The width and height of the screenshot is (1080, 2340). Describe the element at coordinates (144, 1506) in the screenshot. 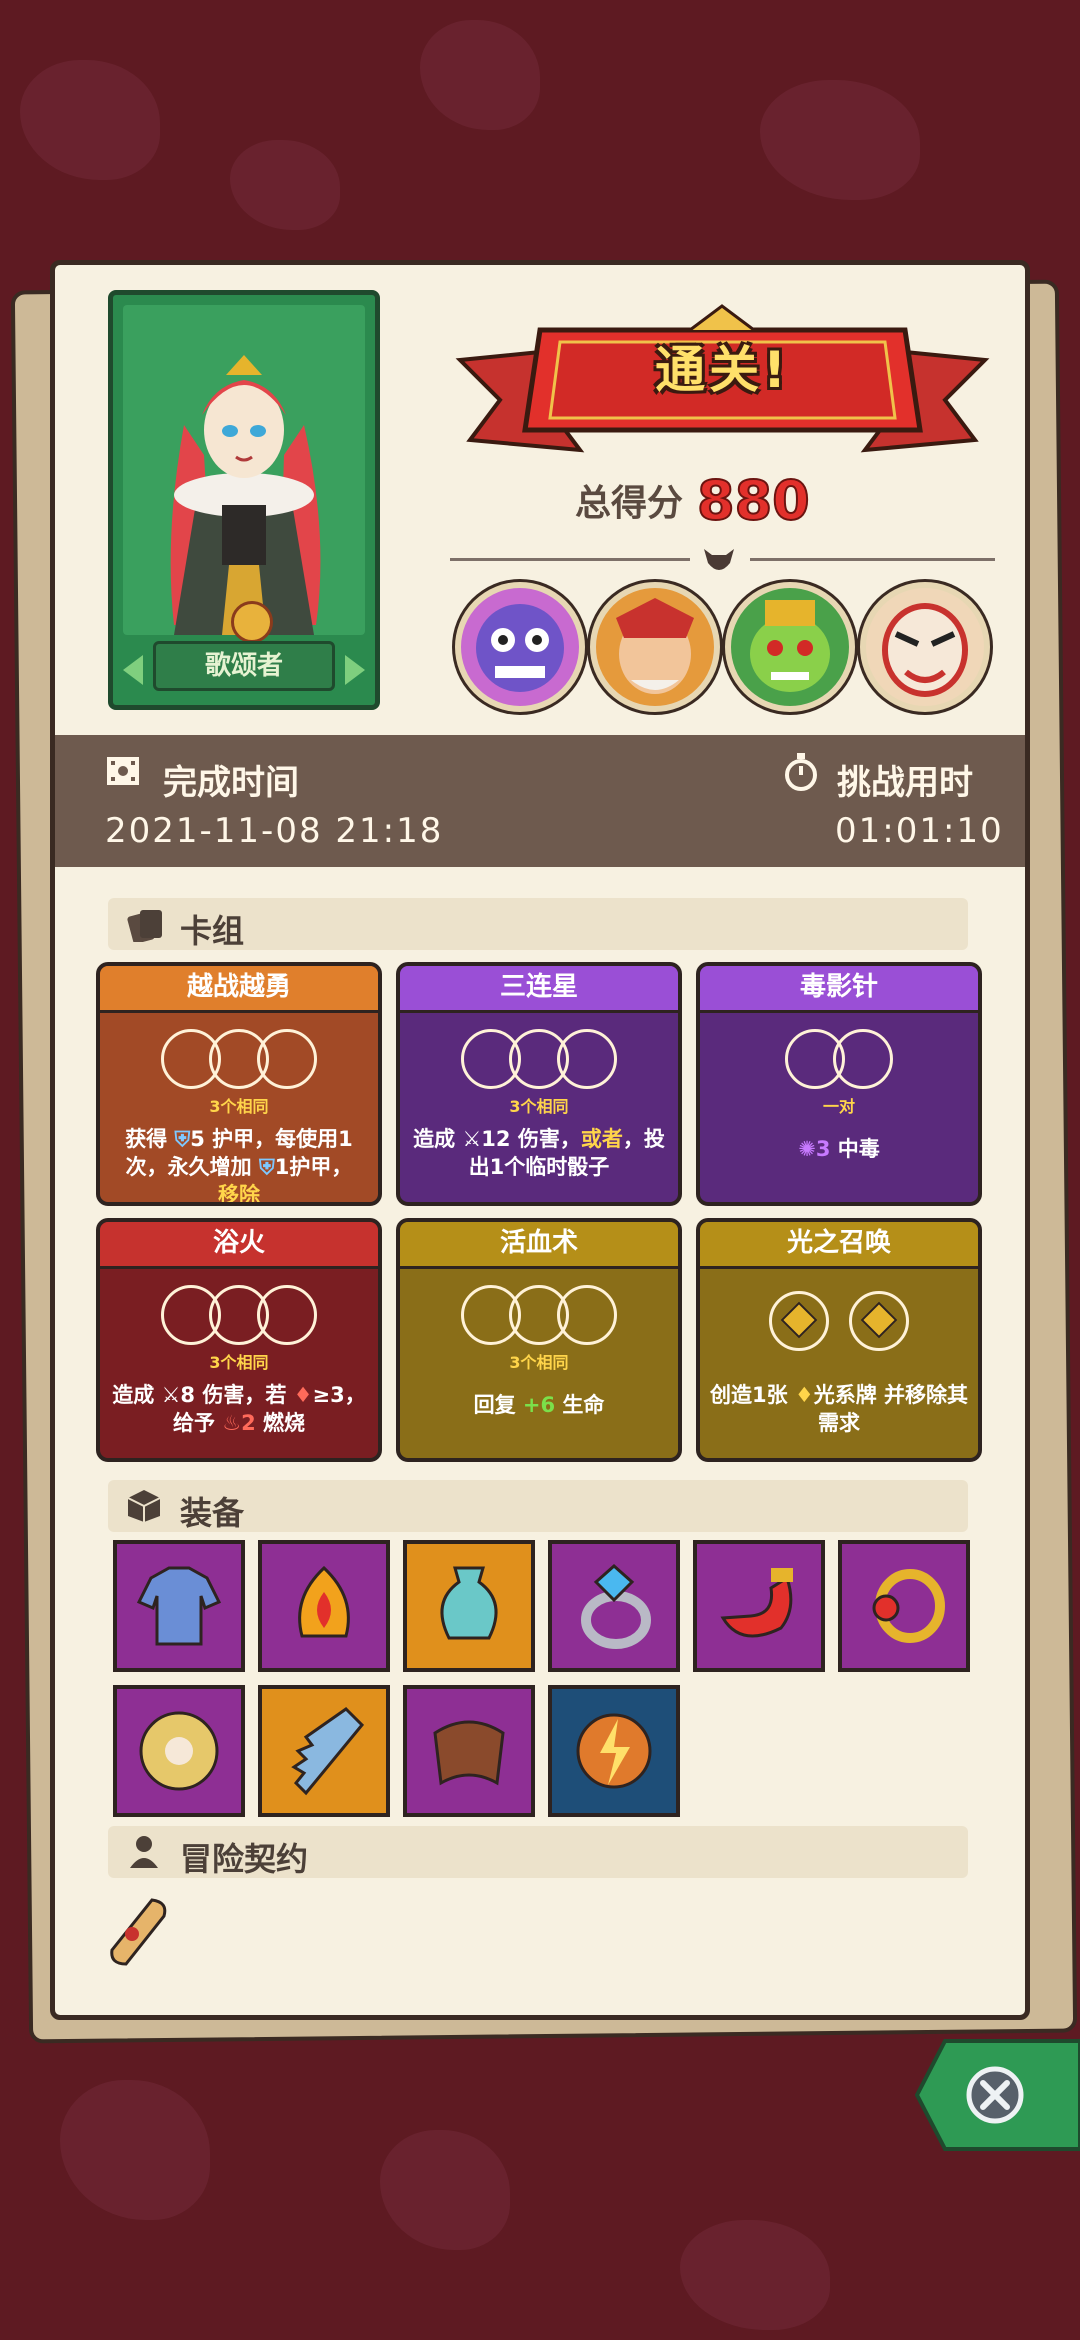

I see `box-icon` at that location.